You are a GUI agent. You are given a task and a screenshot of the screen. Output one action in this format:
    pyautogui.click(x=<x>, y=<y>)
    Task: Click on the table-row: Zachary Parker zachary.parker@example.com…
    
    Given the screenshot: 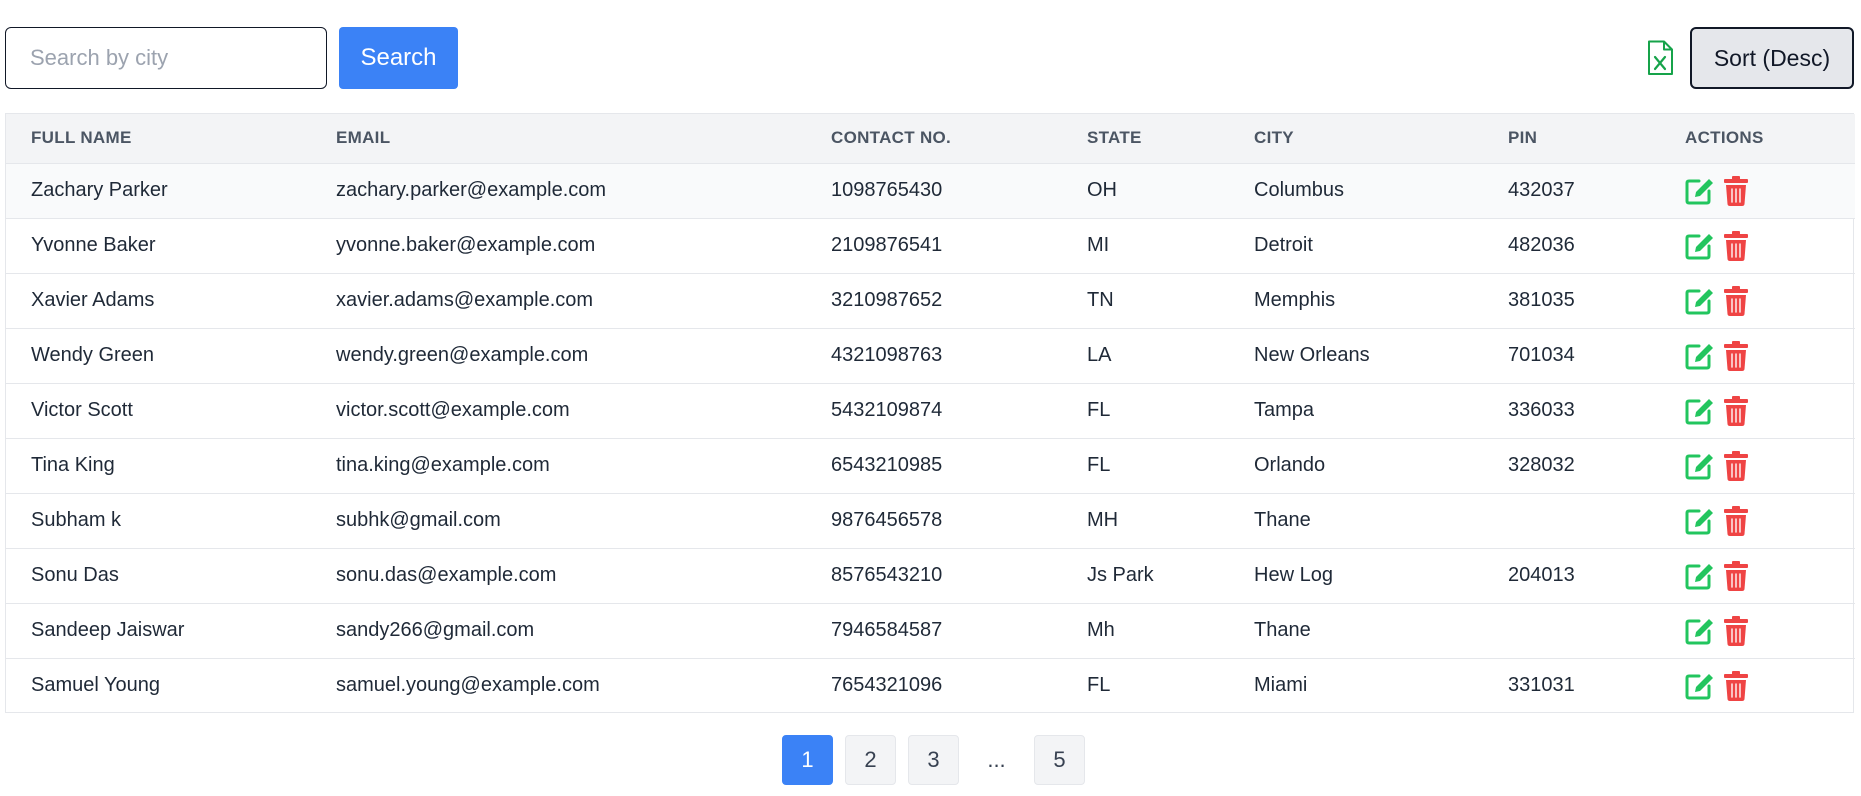 What is the action you would take?
    pyautogui.click(x=930, y=190)
    